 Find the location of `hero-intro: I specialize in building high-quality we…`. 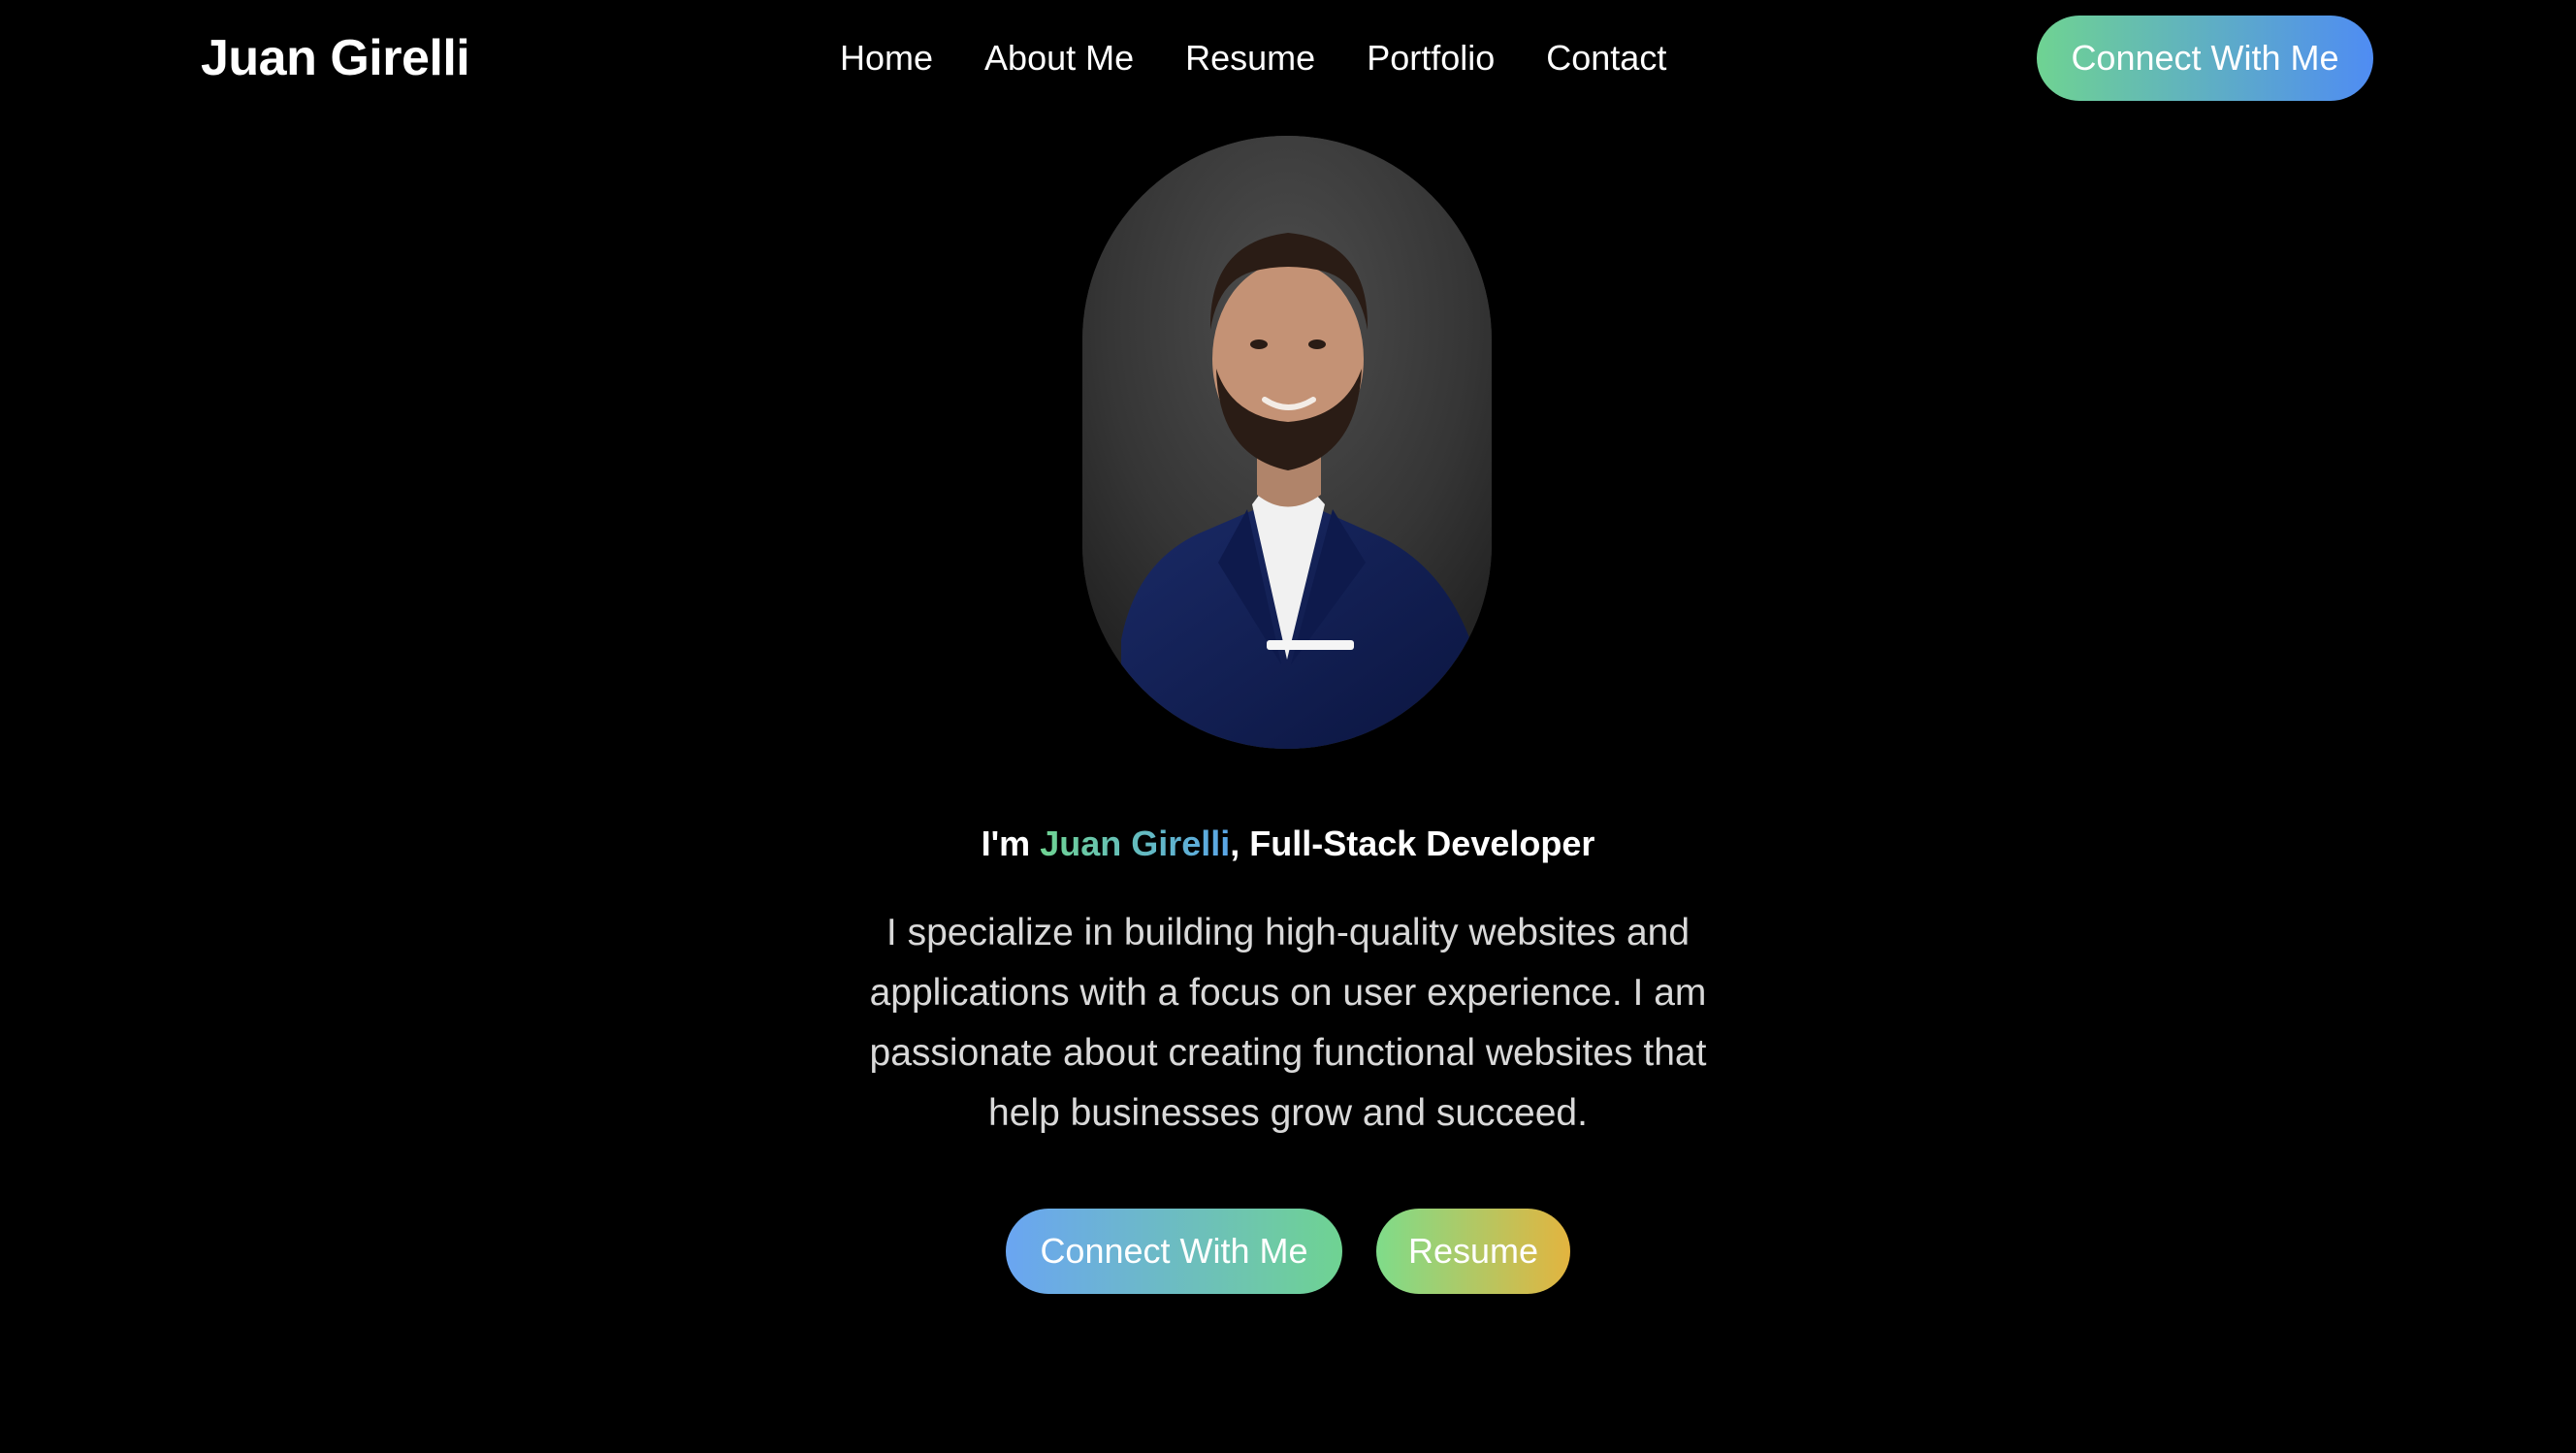

hero-intro: I specialize in building high-quality we… is located at coordinates (1288, 1023).